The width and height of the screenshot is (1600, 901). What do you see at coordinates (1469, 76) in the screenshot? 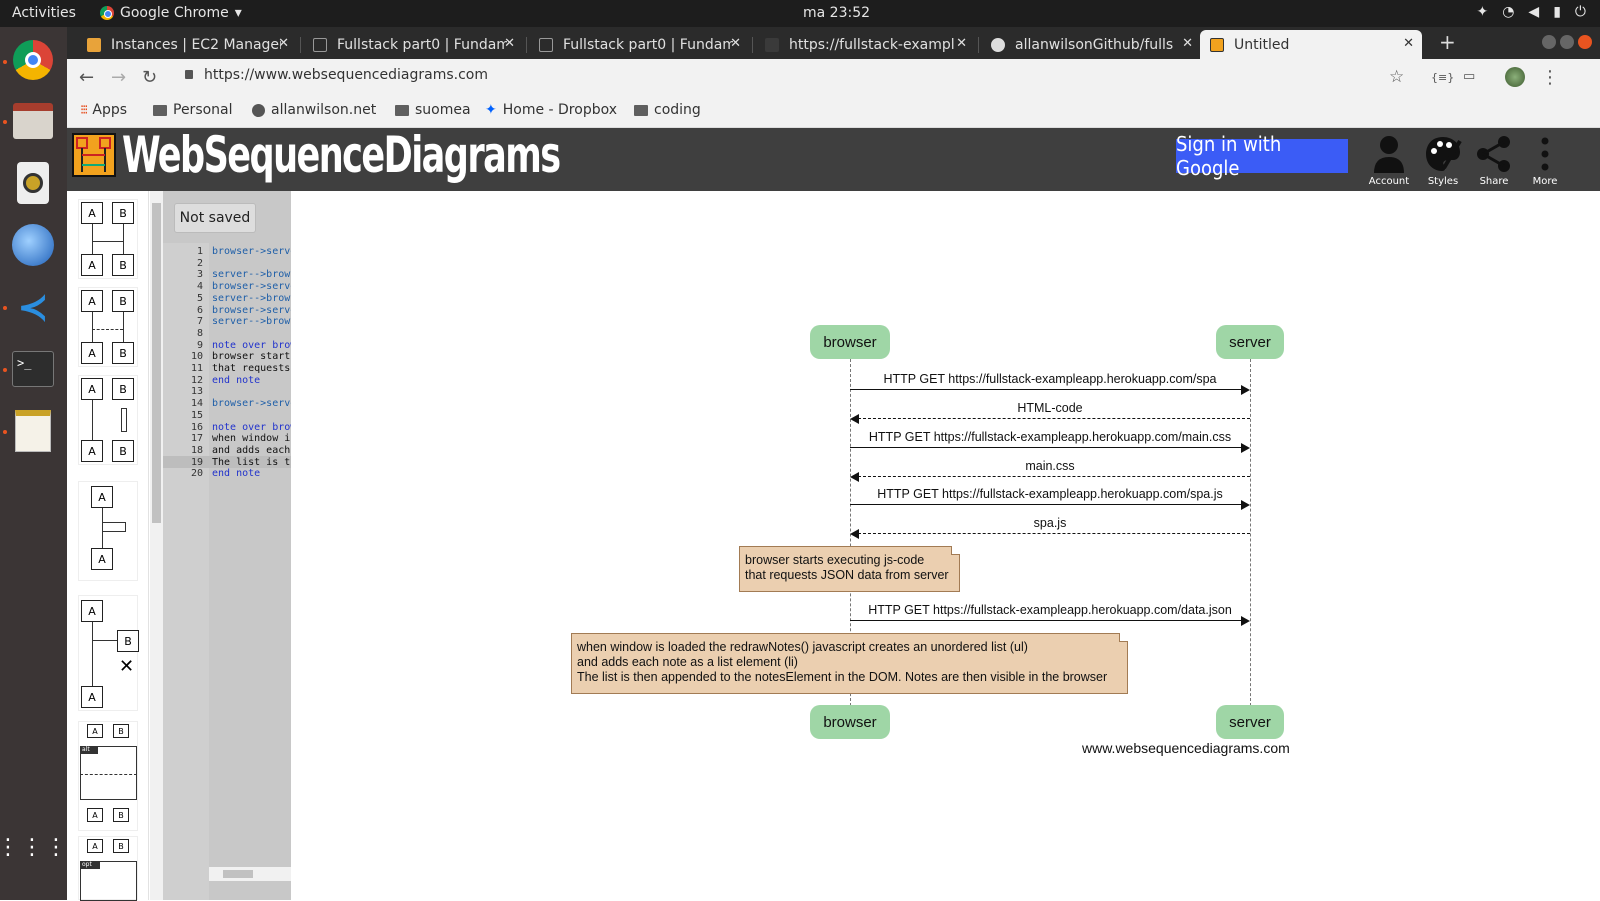
I see `extension-camera-icon: ▭` at bounding box center [1469, 76].